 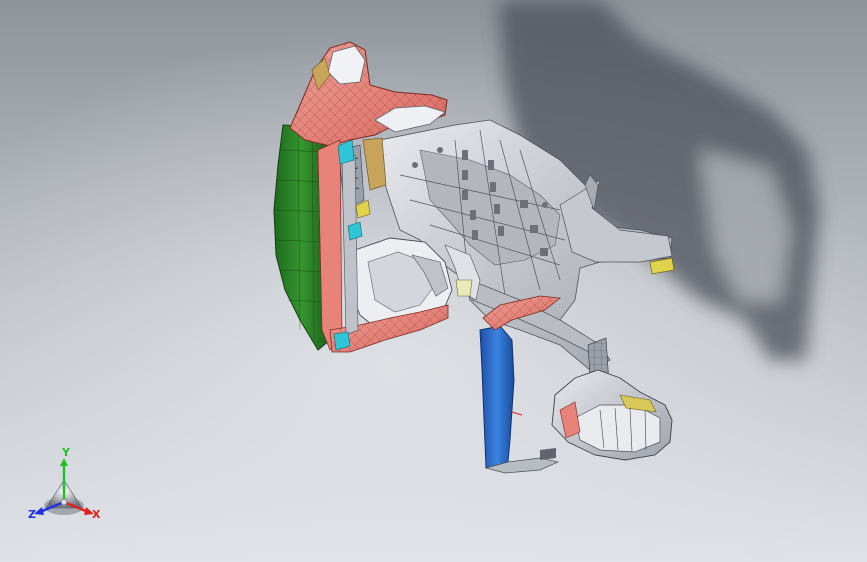 What do you see at coordinates (66, 452) in the screenshot?
I see `y-axis-label: Y` at bounding box center [66, 452].